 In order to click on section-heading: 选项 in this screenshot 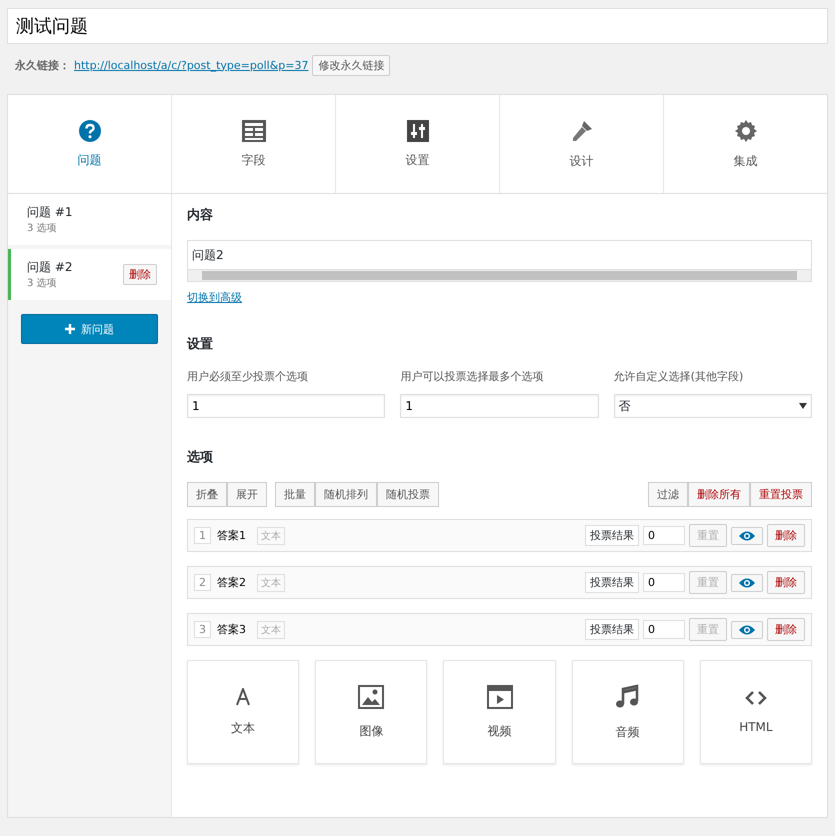, I will do `click(200, 457)`.